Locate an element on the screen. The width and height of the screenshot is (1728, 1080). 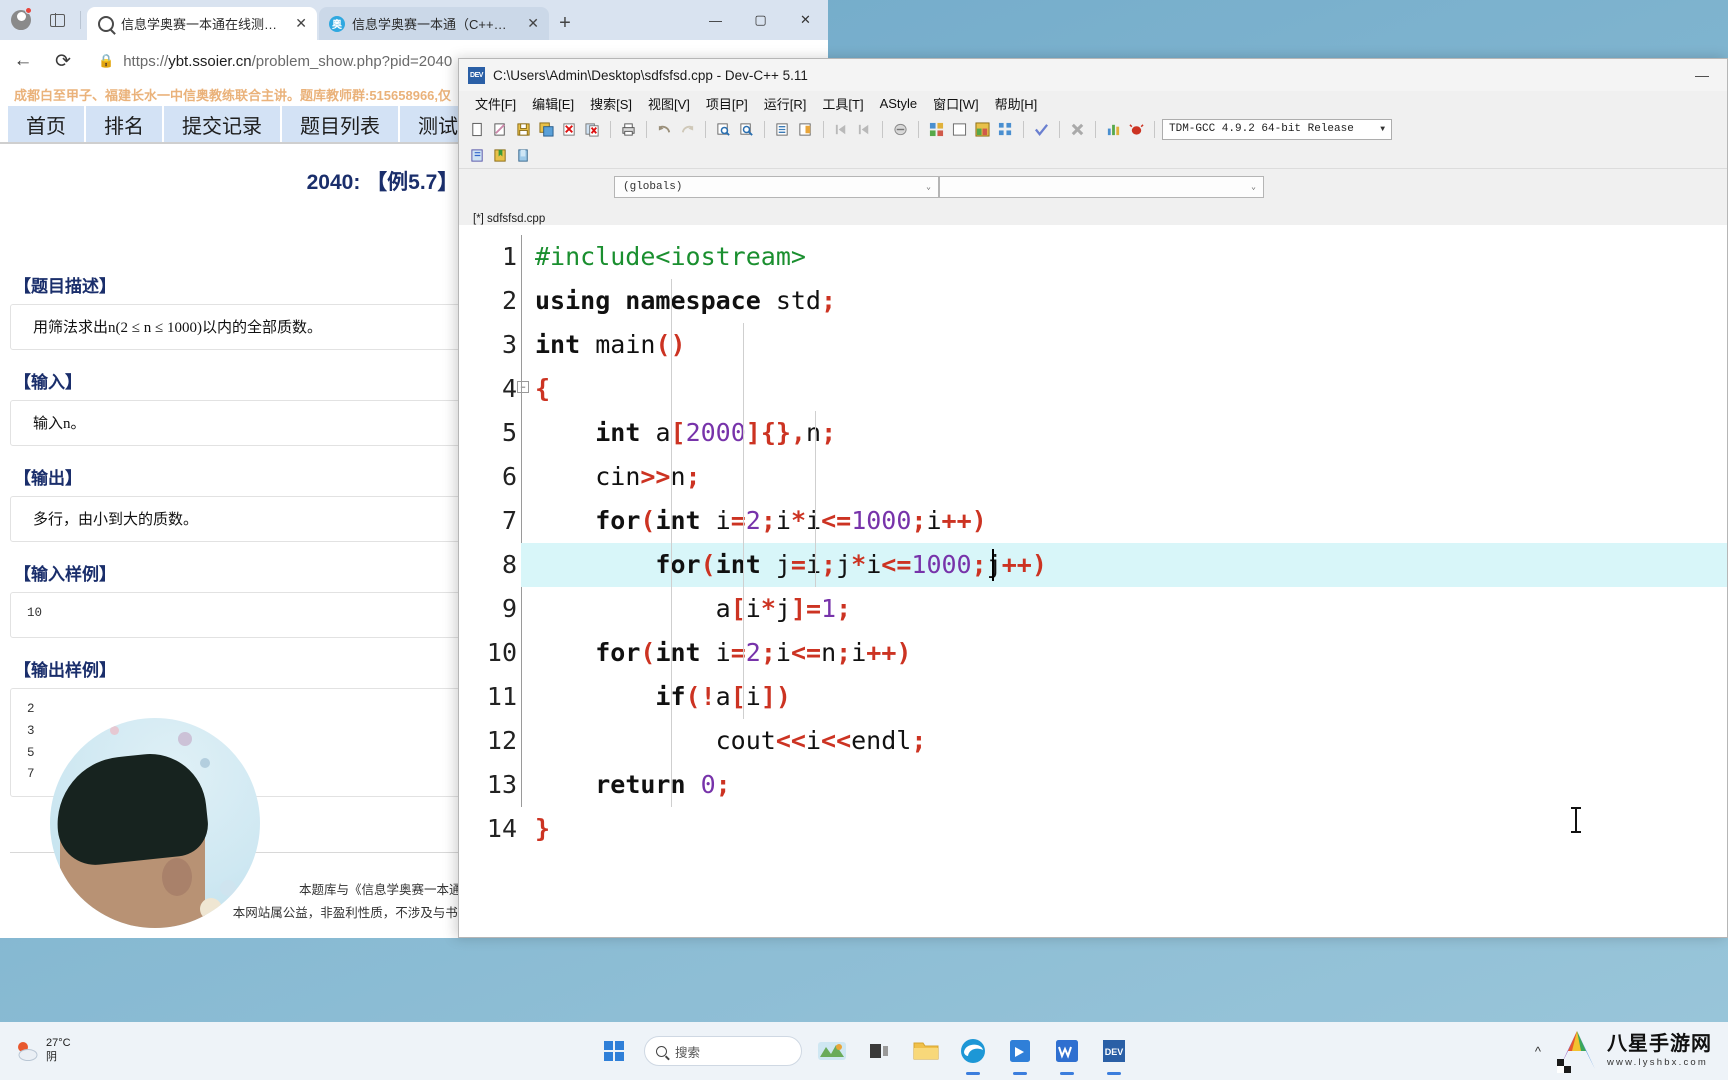
indent-icon is located at coordinates (805, 129).